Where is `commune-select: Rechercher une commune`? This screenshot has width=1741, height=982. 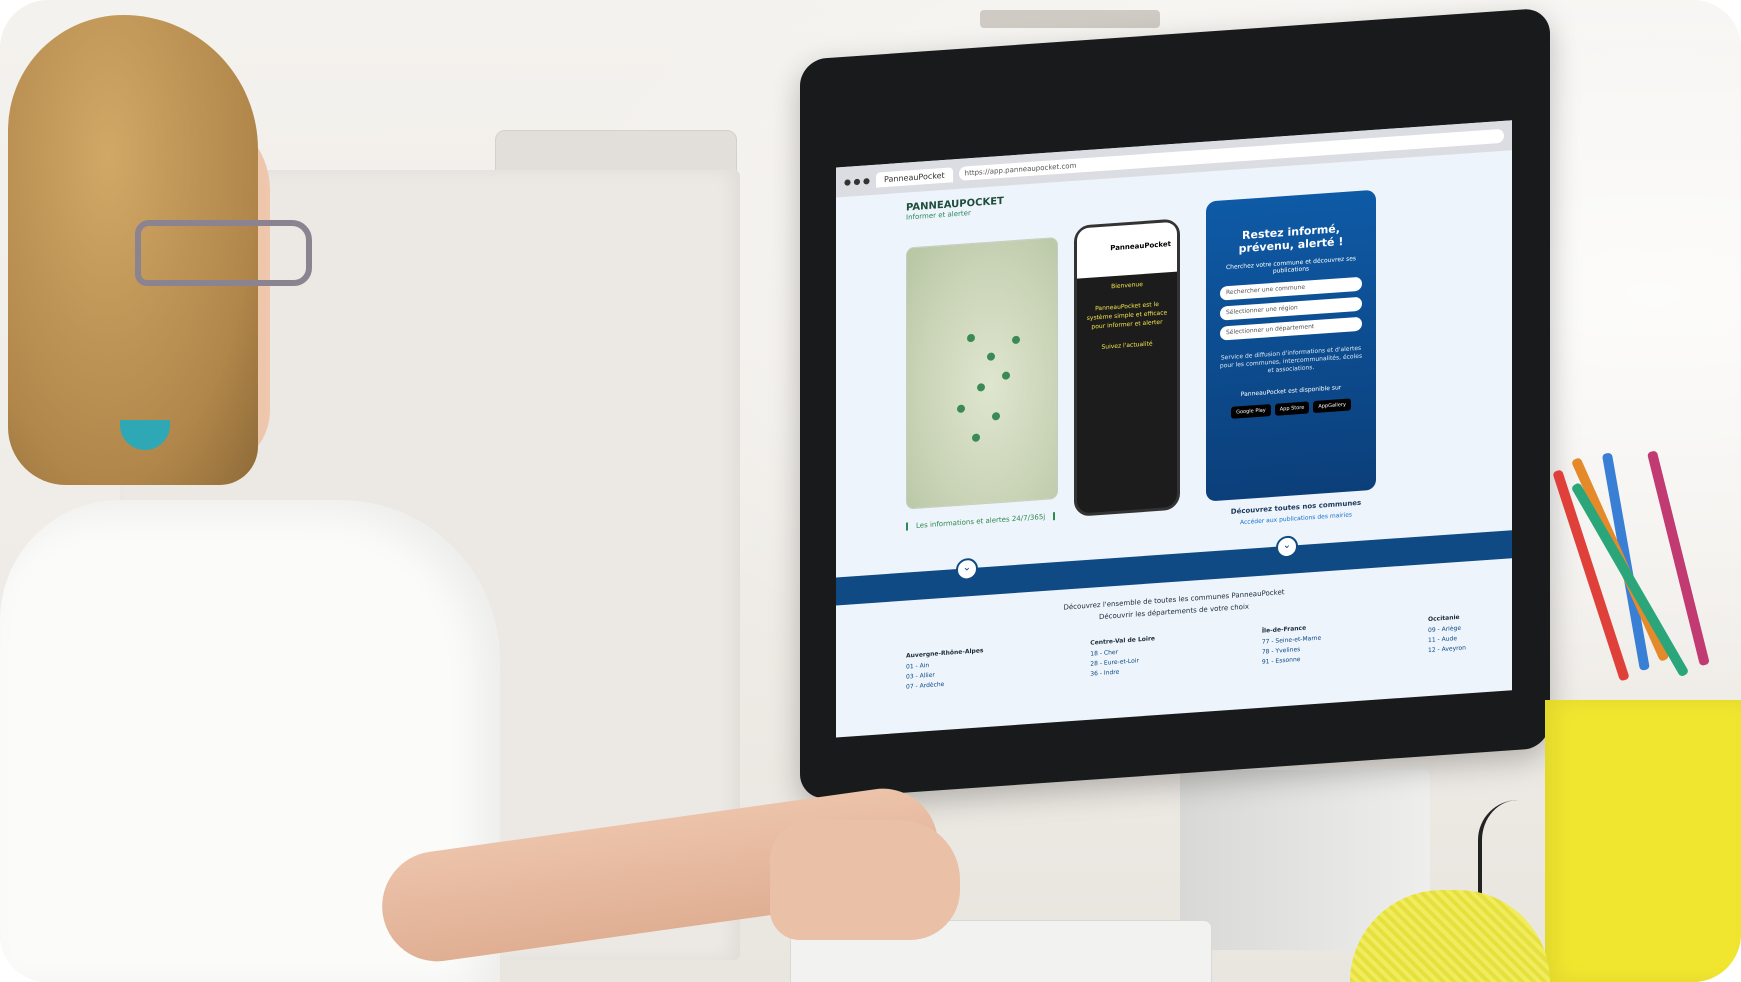 commune-select: Rechercher une commune is located at coordinates (1291, 288).